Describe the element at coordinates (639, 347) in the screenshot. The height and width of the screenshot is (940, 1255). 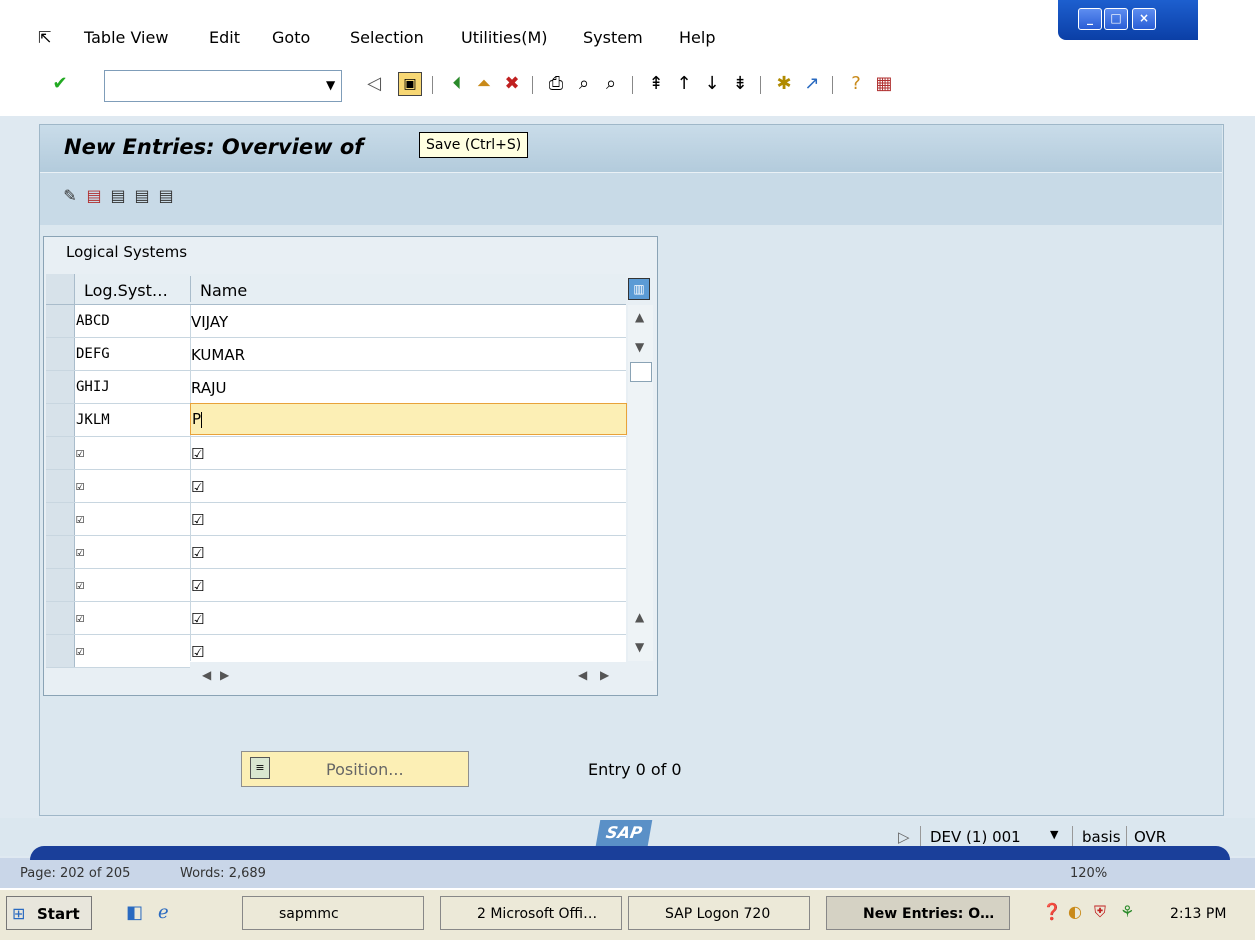
I see `scroll-down-icon: ▼` at that location.